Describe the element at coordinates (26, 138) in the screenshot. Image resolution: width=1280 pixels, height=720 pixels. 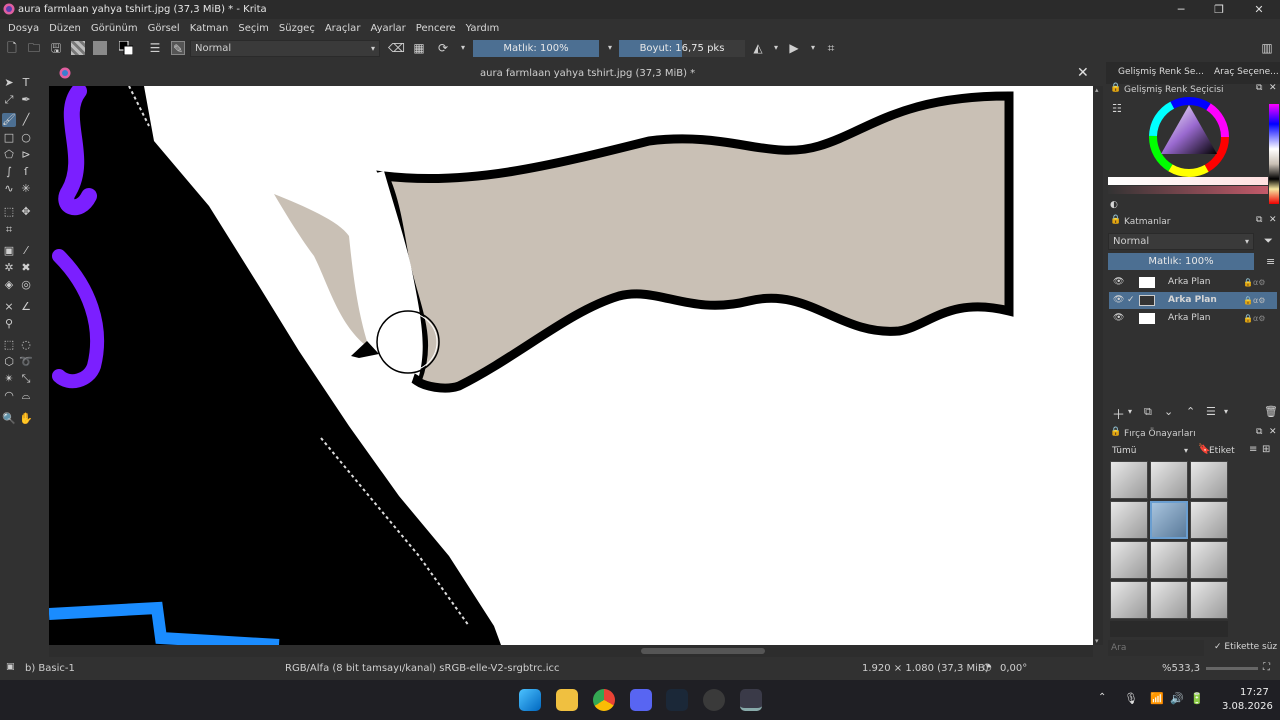
I see `ellipse-tool-icon: ○` at that location.